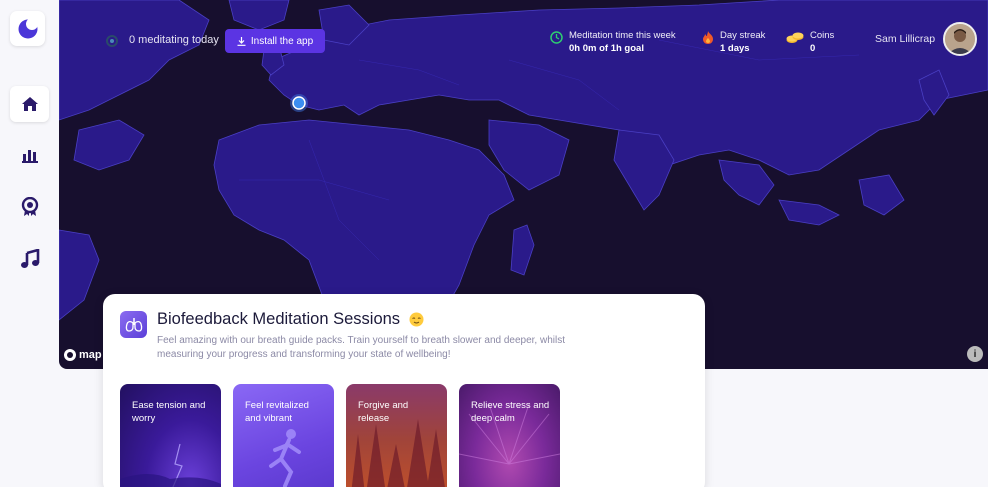  I want to click on sidebar-item-achievements, so click(29, 207).